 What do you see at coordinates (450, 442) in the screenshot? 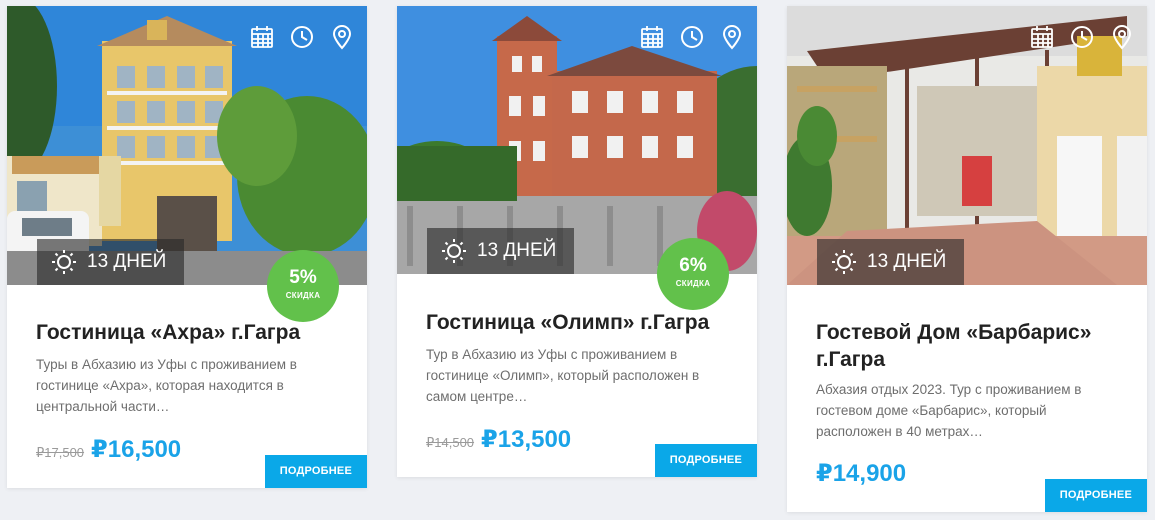
I see `old-price: ₽14,500` at bounding box center [450, 442].